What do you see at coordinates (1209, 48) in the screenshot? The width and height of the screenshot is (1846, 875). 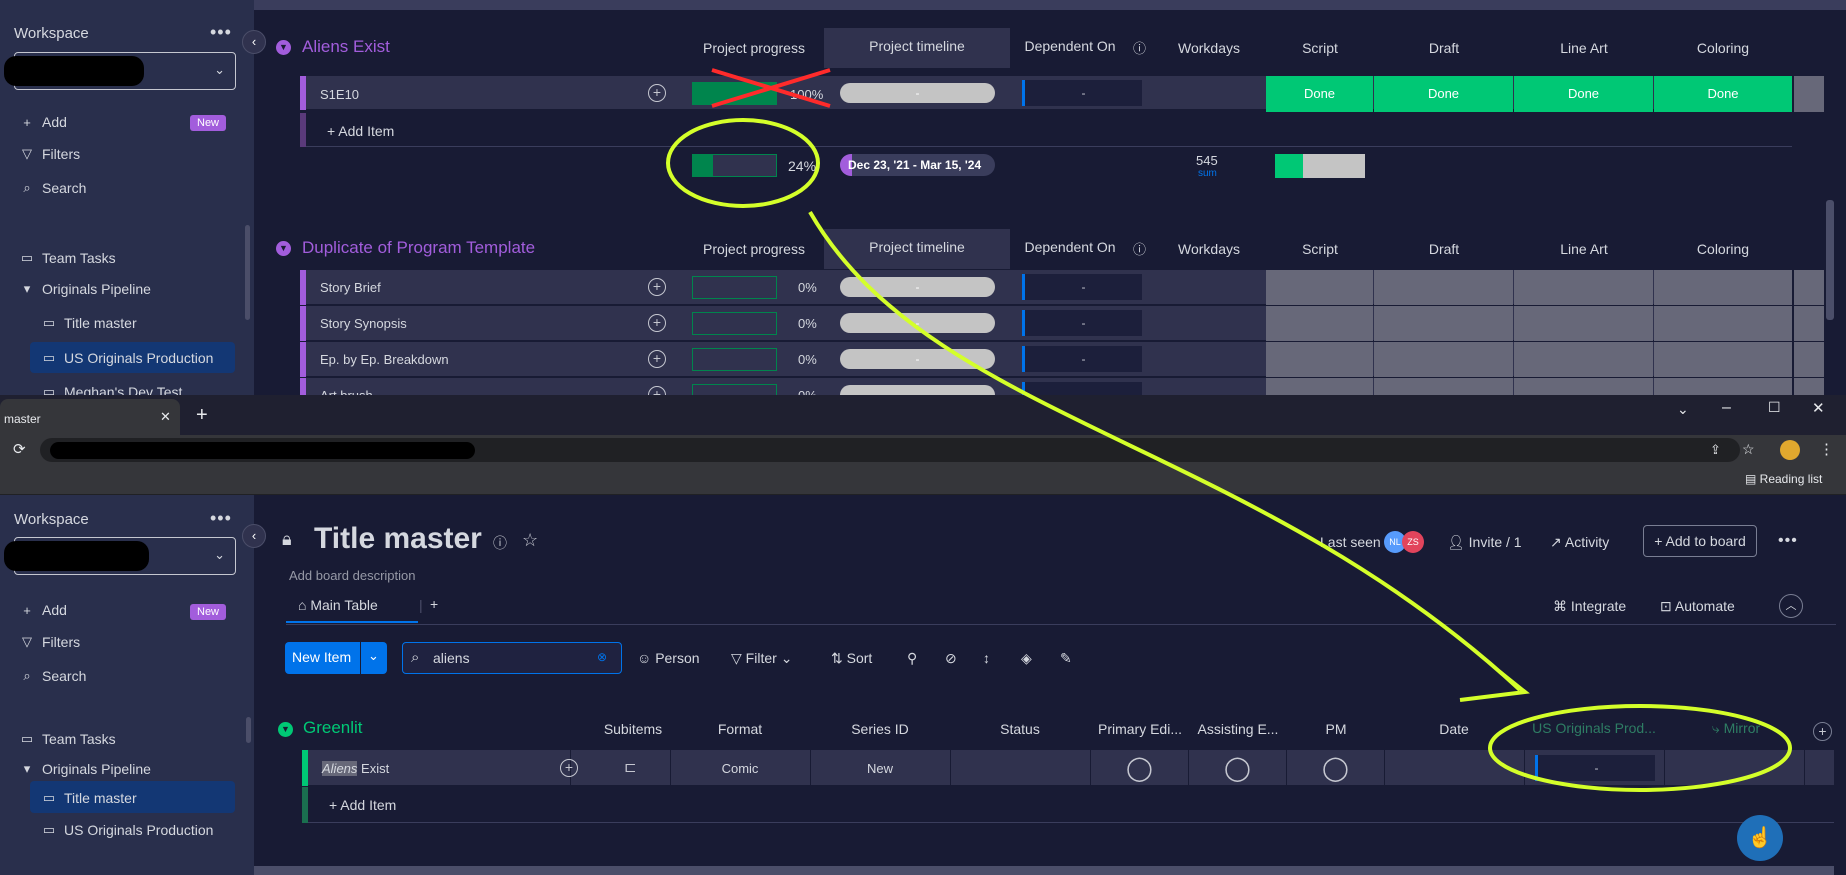 I see `col-workdays: Workdays` at bounding box center [1209, 48].